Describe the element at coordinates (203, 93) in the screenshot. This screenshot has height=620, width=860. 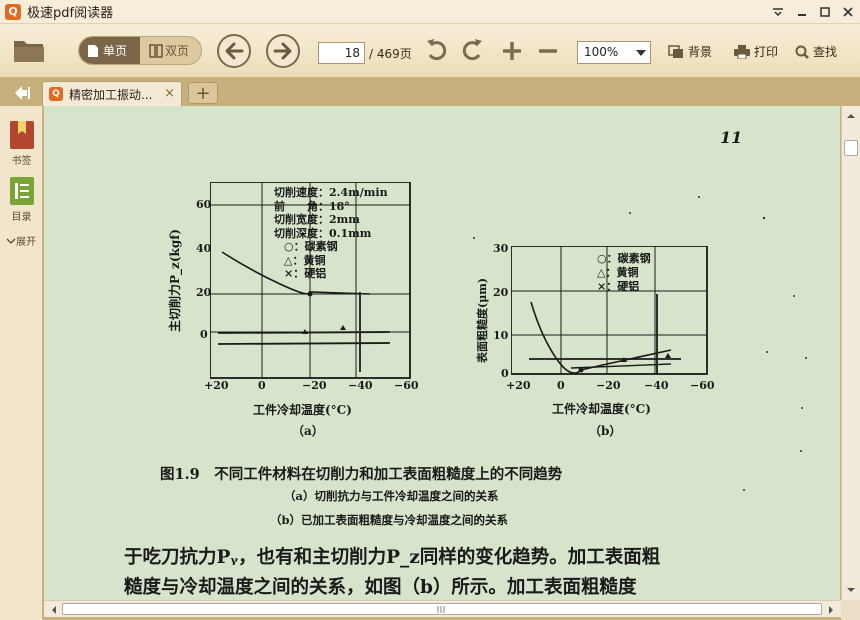
I see `add-tab-button: +` at that location.